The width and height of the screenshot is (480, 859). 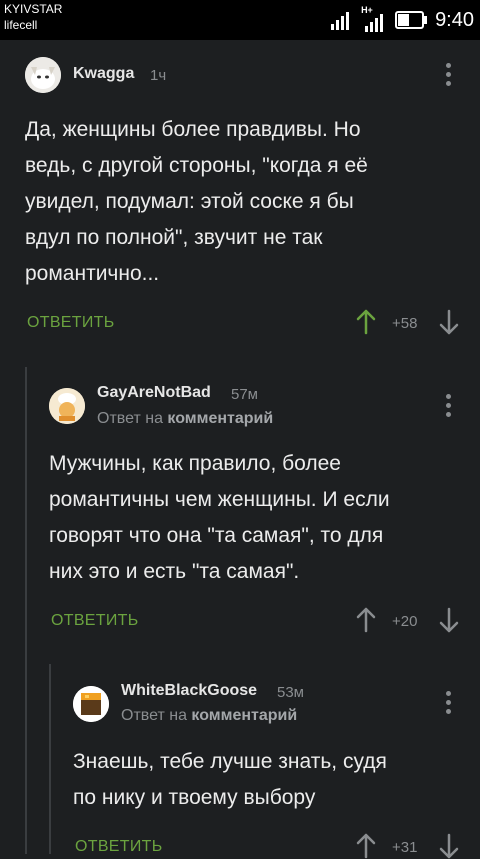 What do you see at coordinates (103, 74) in the screenshot?
I see `author-name: Kwagga` at bounding box center [103, 74].